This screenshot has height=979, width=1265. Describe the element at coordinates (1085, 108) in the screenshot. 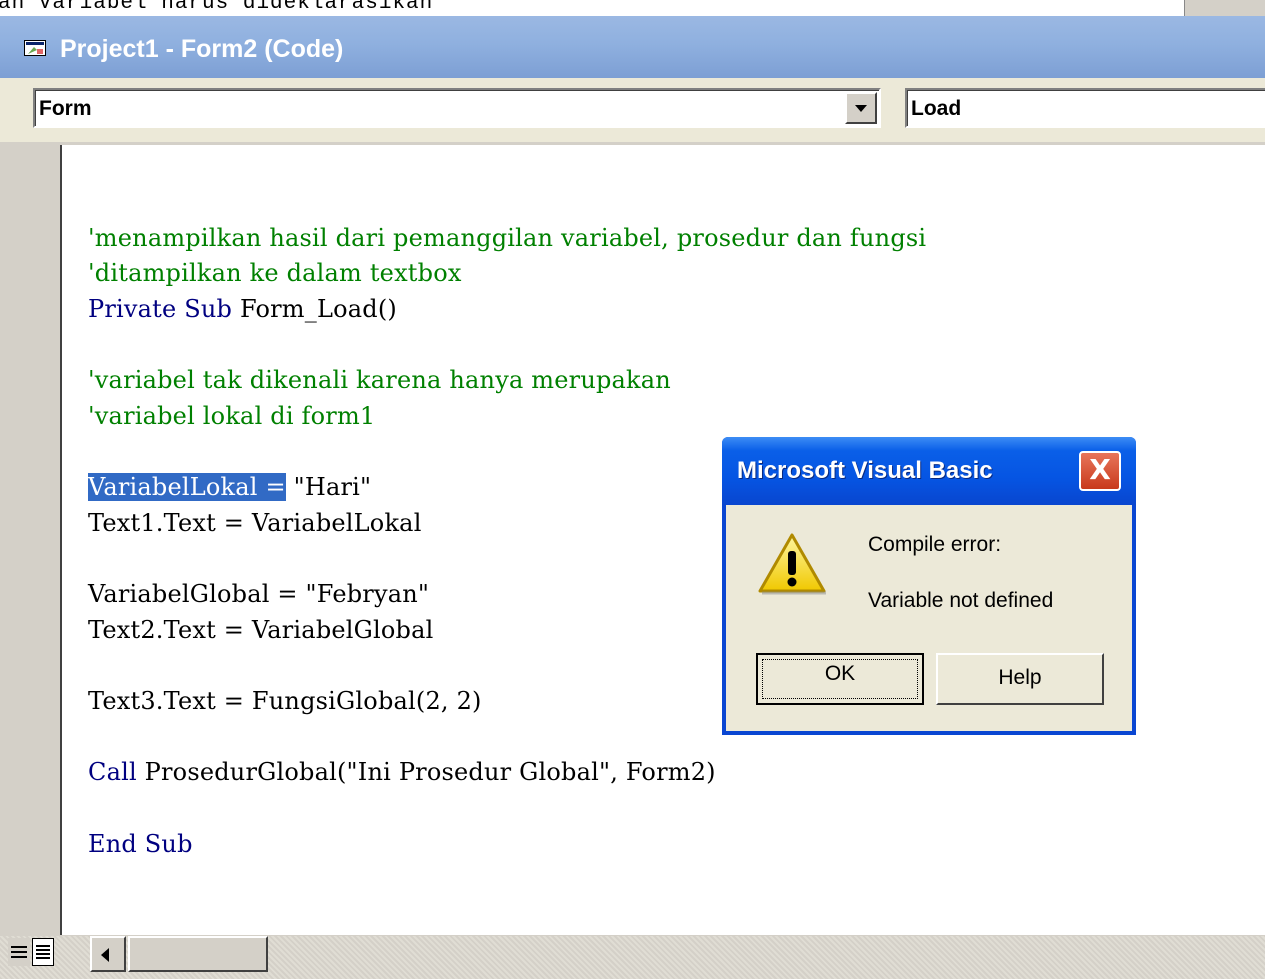

I see `procedure-combobox: Load` at that location.